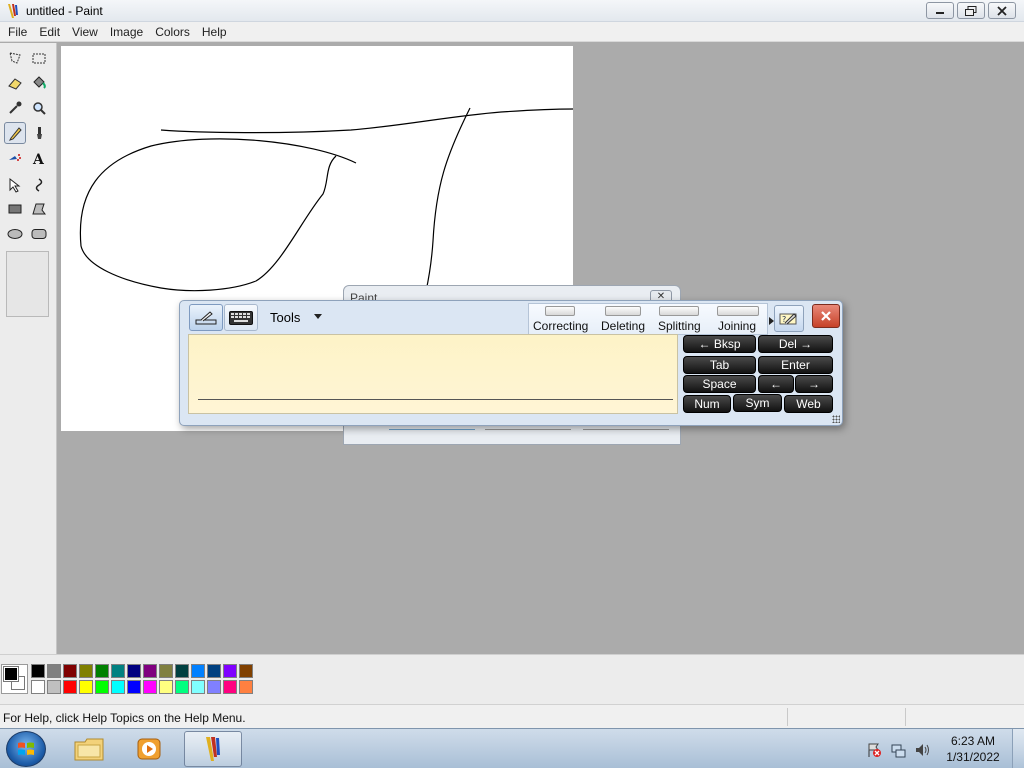 This screenshot has width=1024, height=768. What do you see at coordinates (15, 58) in the screenshot?
I see `free-form-select-tool` at bounding box center [15, 58].